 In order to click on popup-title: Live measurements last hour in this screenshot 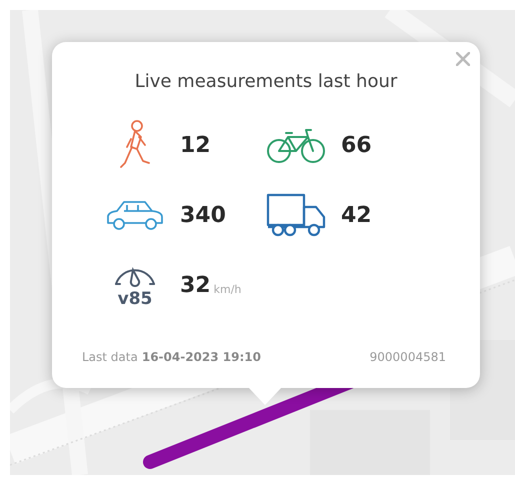, I will do `click(266, 82)`.